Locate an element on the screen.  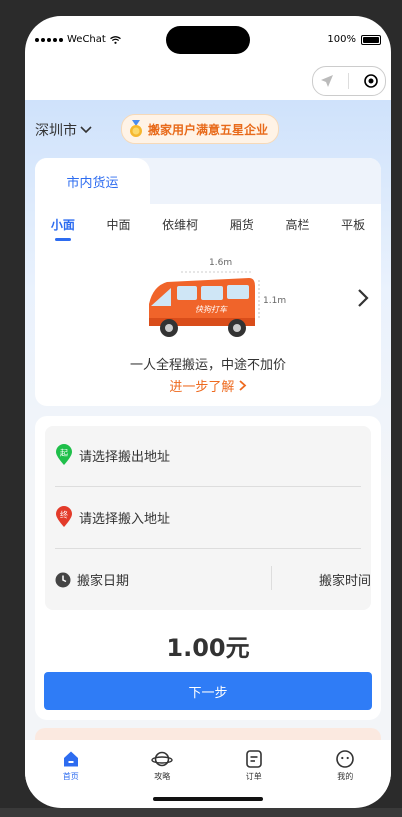
nav-home: 首页 is located at coordinates (71, 766).